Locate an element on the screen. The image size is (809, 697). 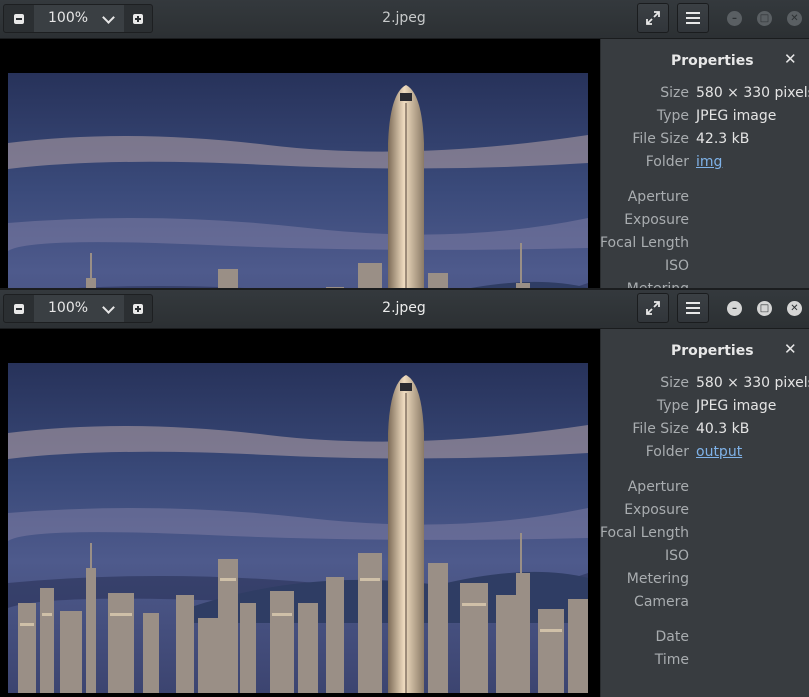
folder-link: output is located at coordinates (719, 452).